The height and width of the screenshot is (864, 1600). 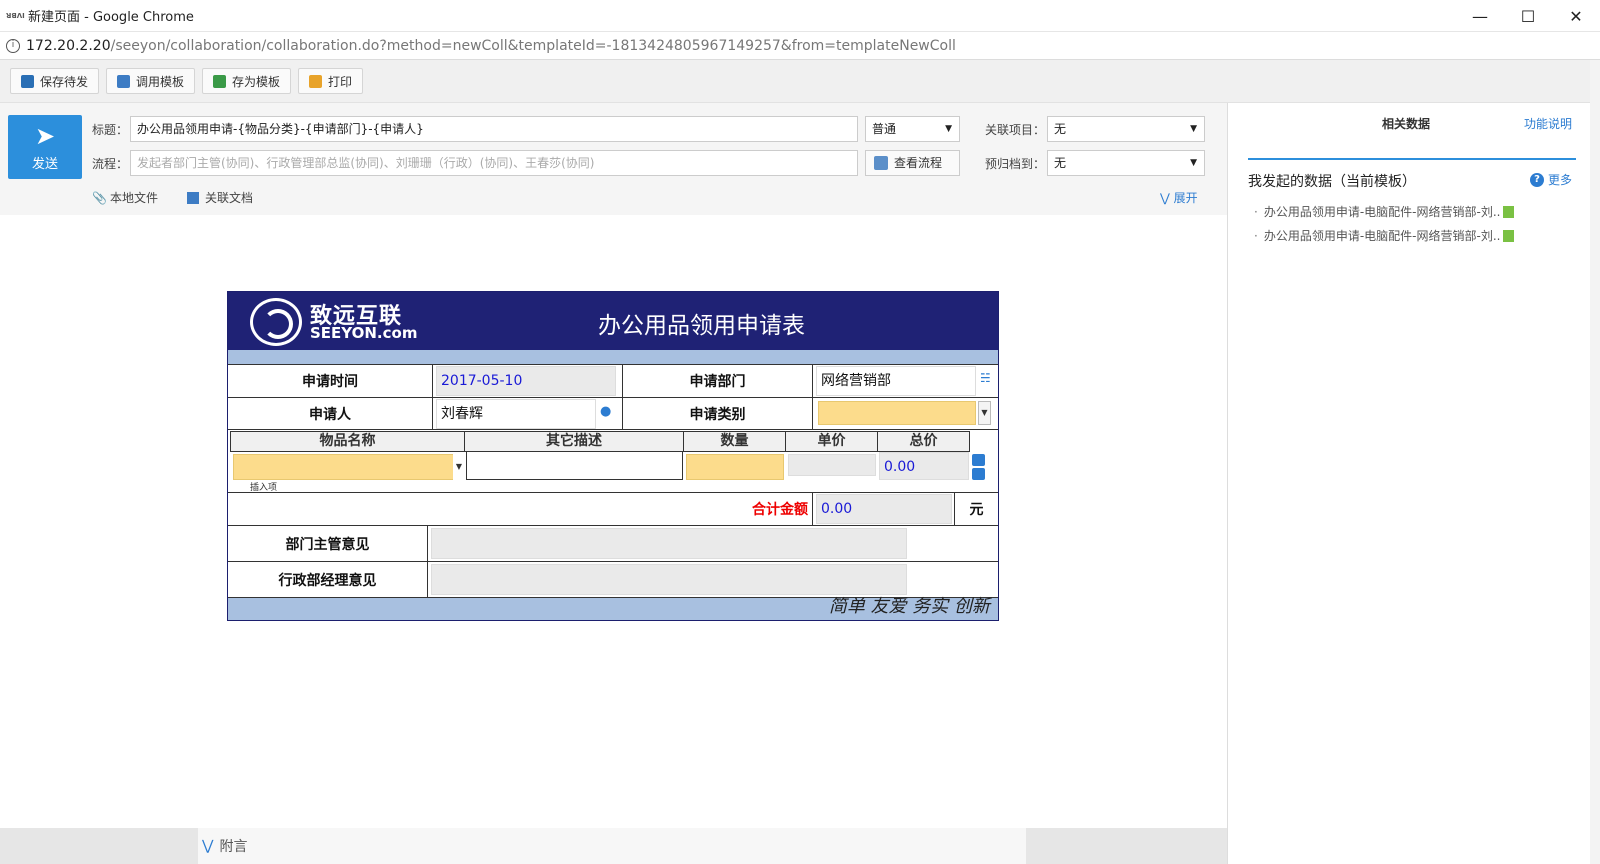 I want to click on form-row-dept-opinion: 部门主管意见, so click(x=613, y=543).